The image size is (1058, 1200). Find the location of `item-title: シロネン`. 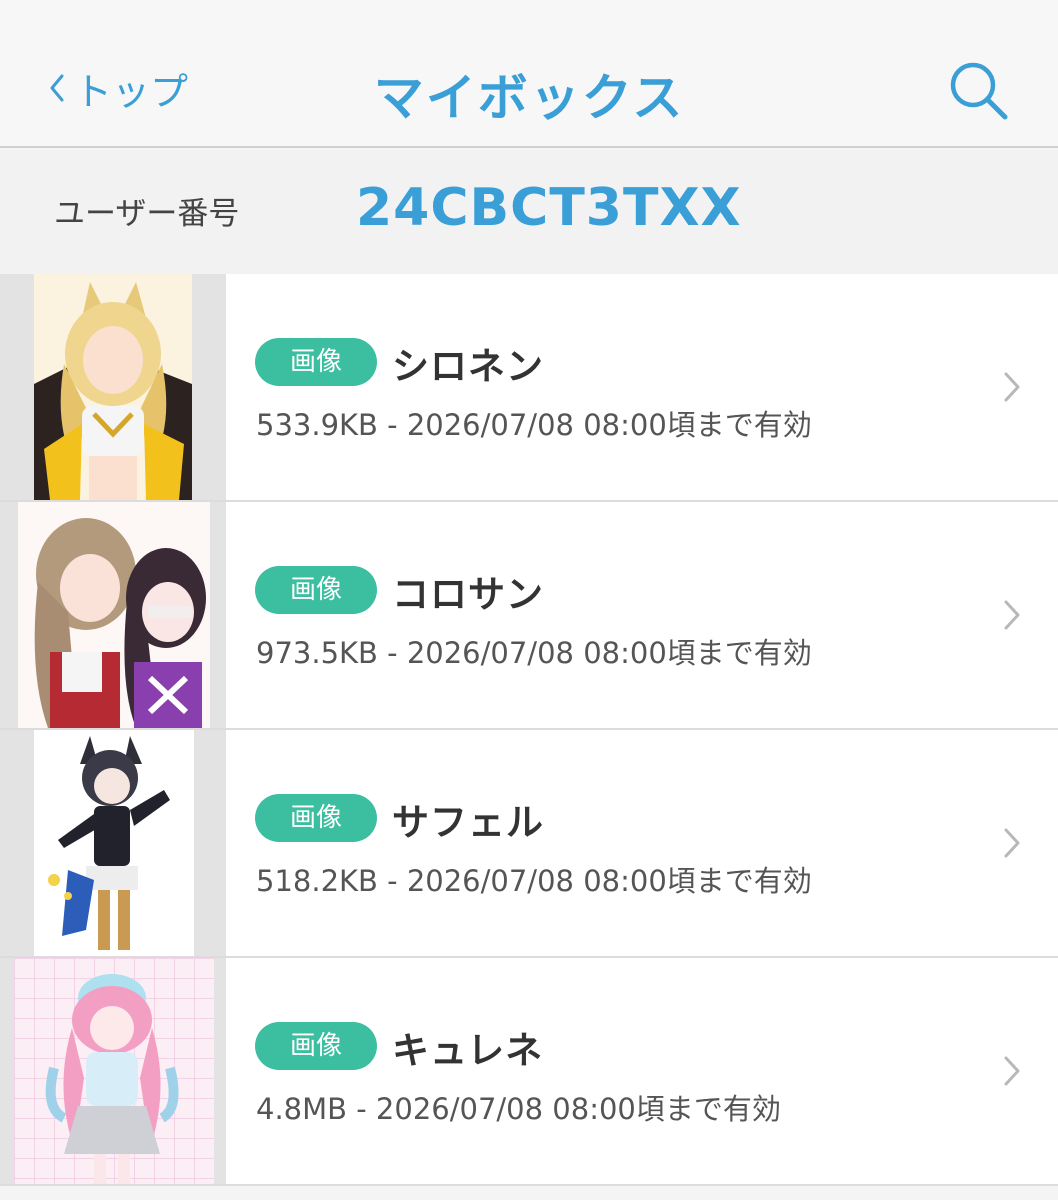

item-title: シロネン is located at coordinates (468, 366).